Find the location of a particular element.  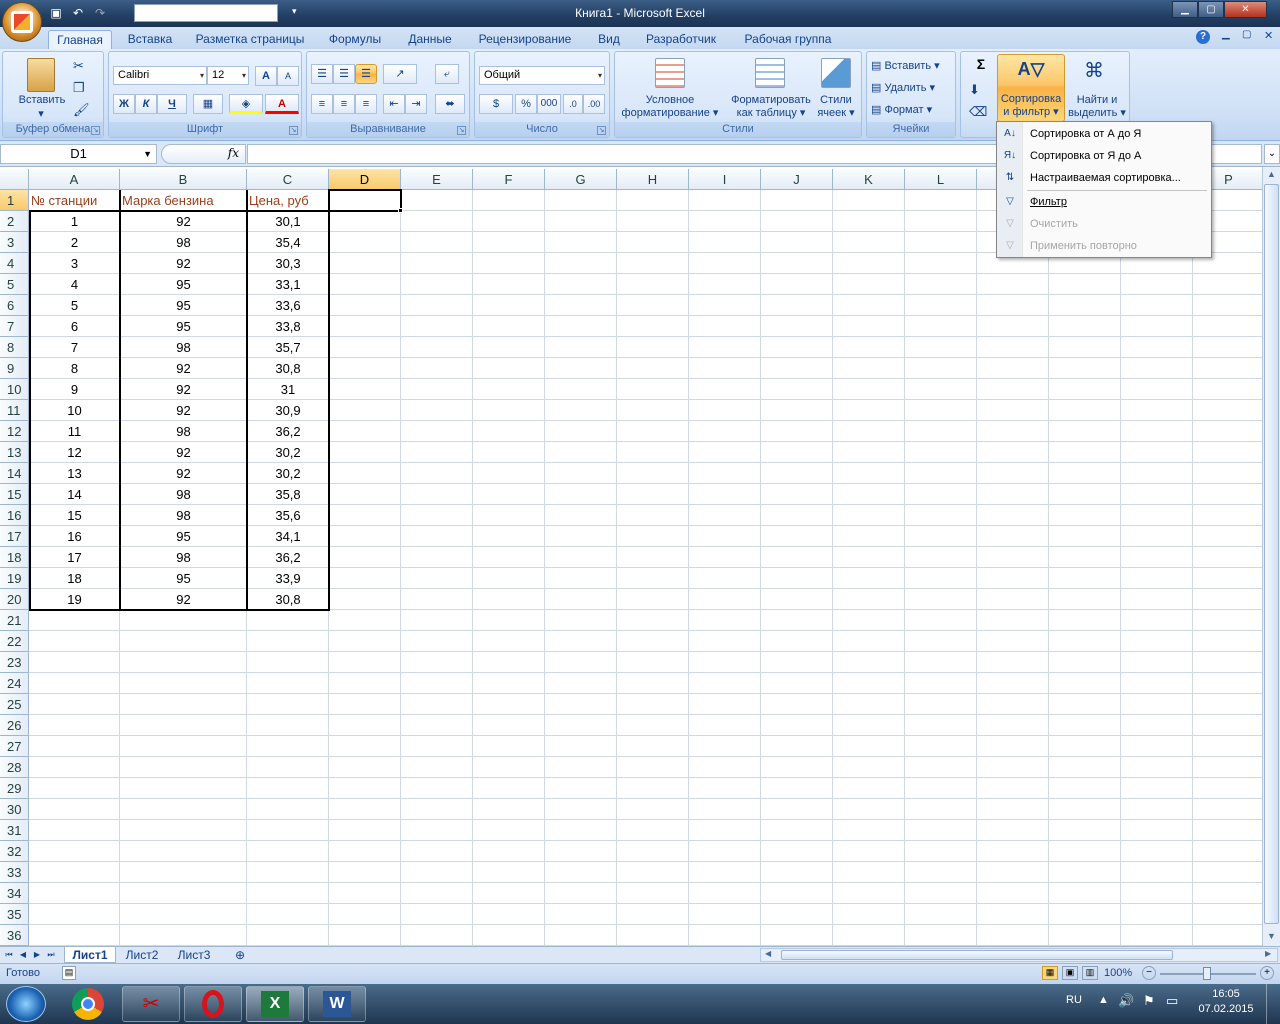

column-header-g: G is located at coordinates (581, 179).